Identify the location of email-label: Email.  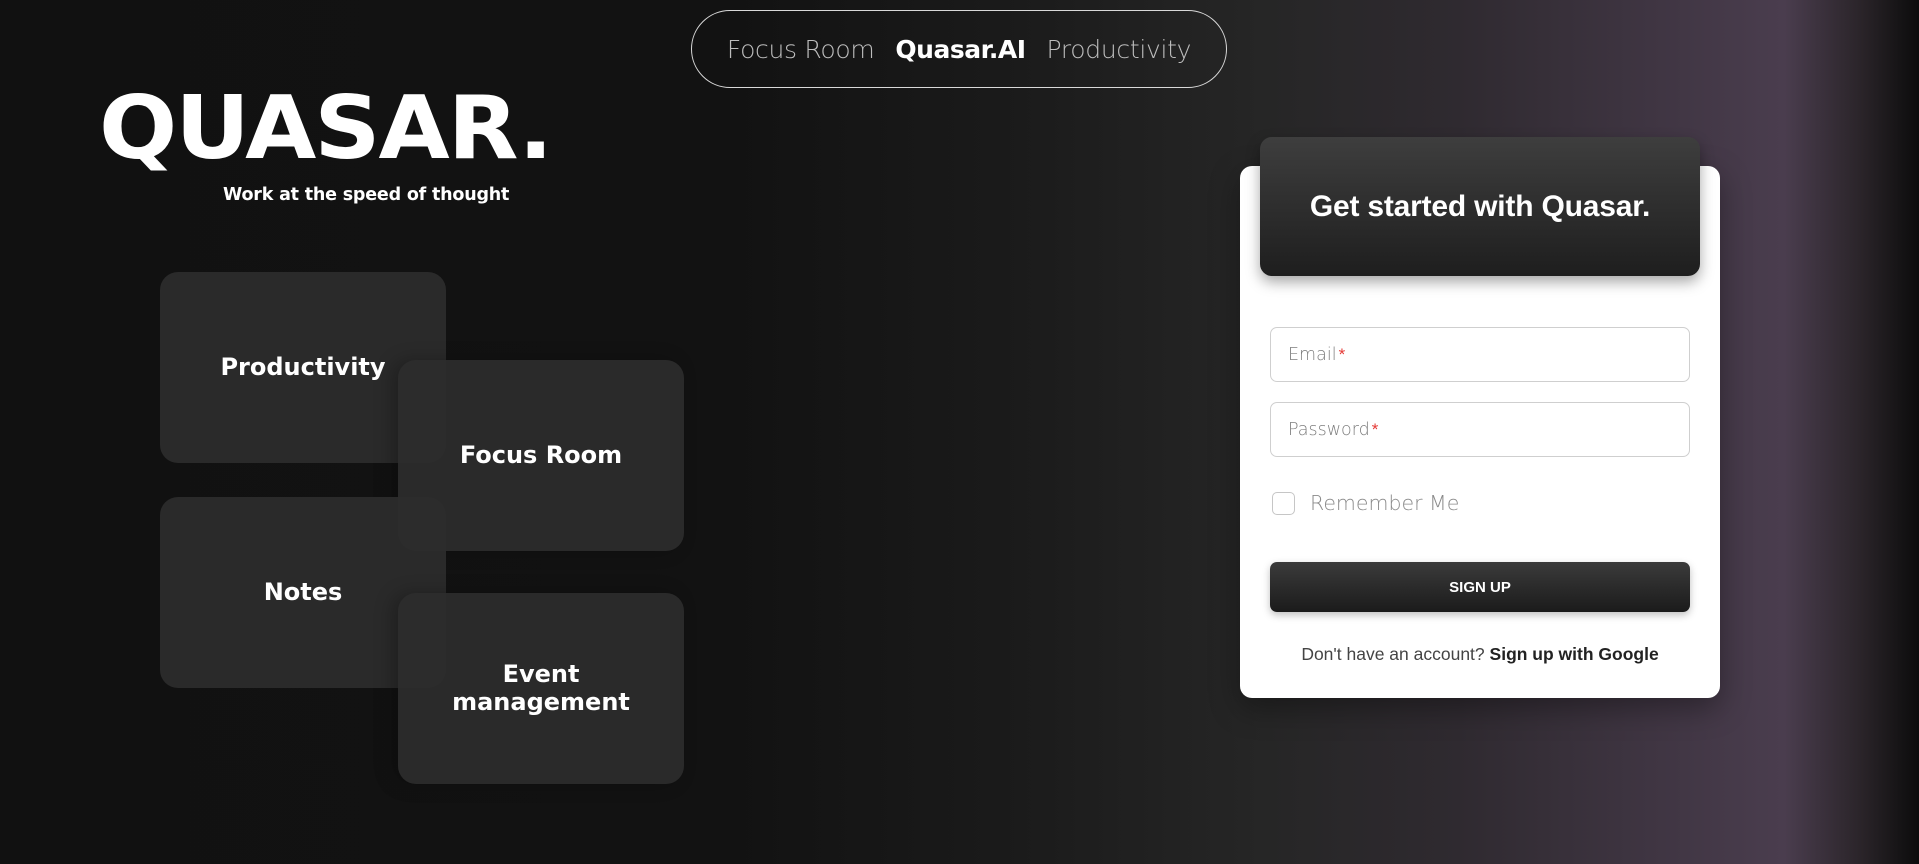
(1312, 354).